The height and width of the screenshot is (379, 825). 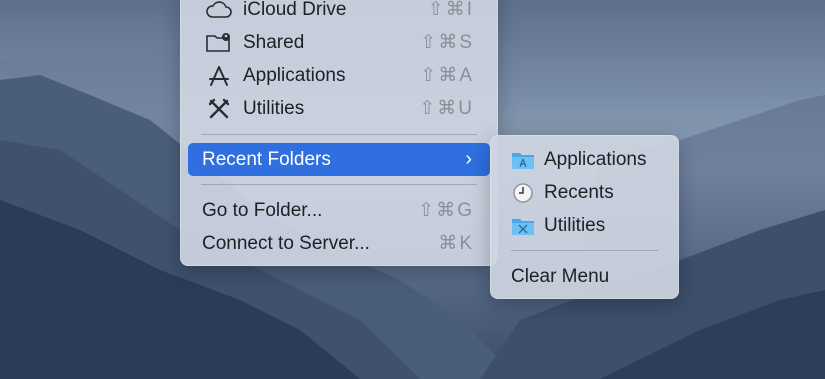 What do you see at coordinates (274, 42) in the screenshot?
I see `menu-item-label: Shared` at bounding box center [274, 42].